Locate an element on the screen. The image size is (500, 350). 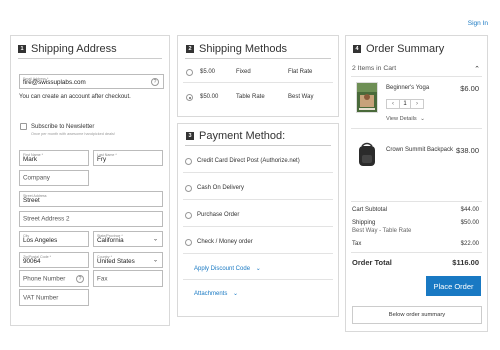
email-value: fire@swissuplabs.com is located at coordinates (54, 82).